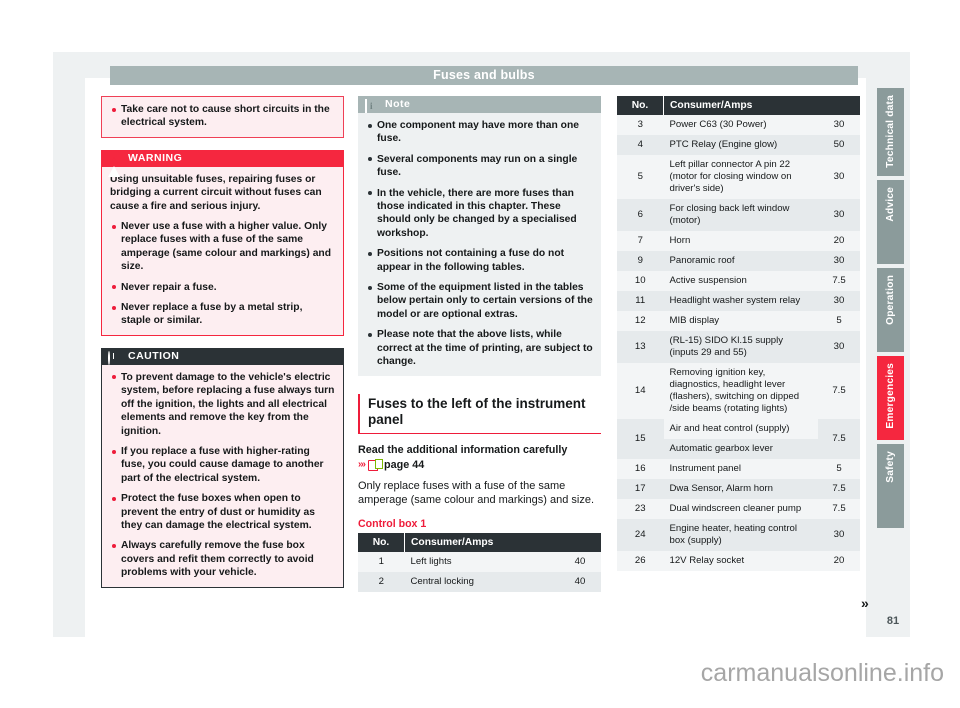 This screenshot has width=960, height=708. I want to click on watermark: carmanualsonline.info, so click(822, 673).